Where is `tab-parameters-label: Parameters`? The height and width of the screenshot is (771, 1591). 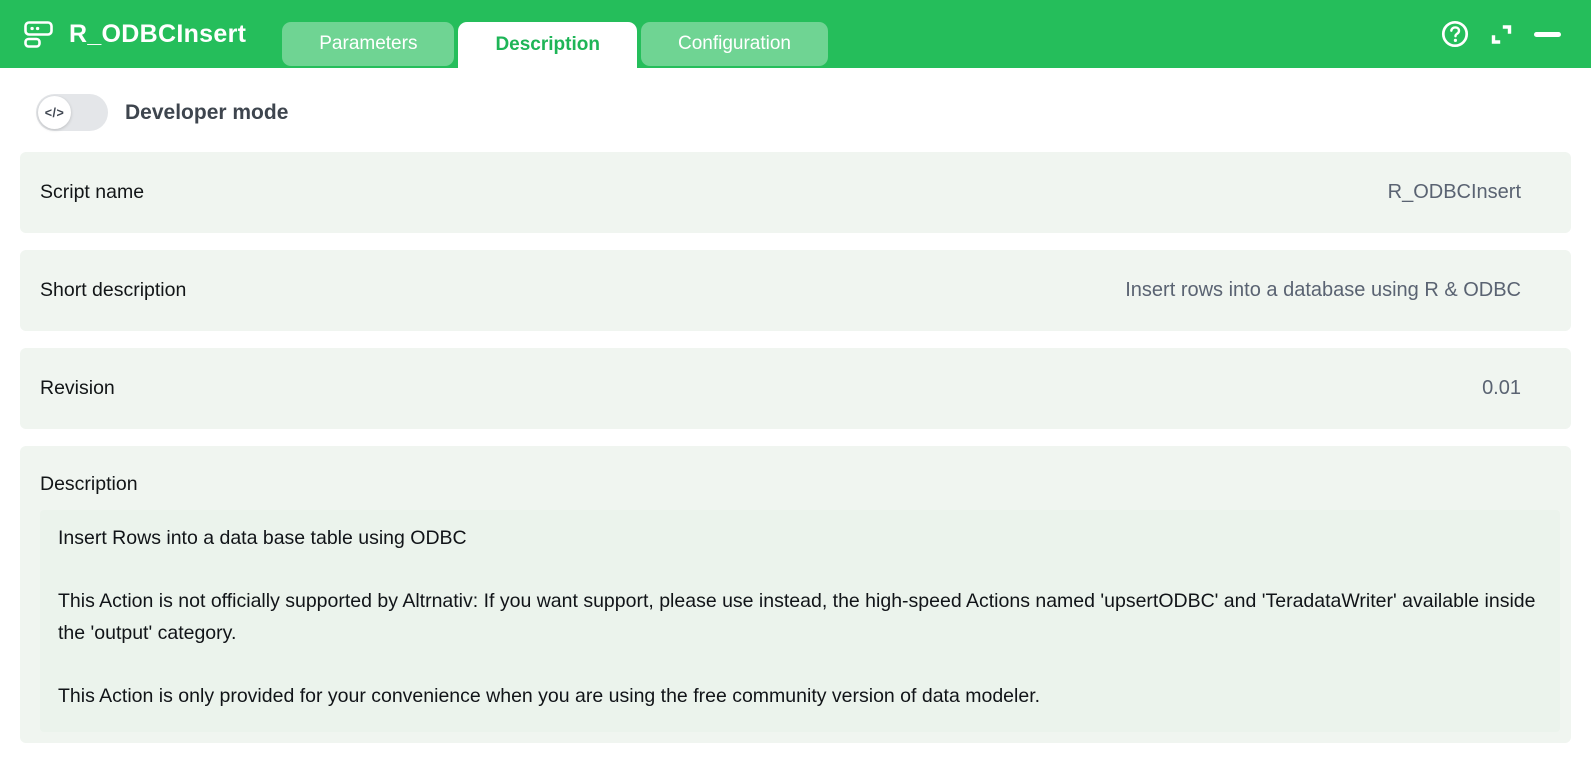
tab-parameters-label: Parameters is located at coordinates (368, 43).